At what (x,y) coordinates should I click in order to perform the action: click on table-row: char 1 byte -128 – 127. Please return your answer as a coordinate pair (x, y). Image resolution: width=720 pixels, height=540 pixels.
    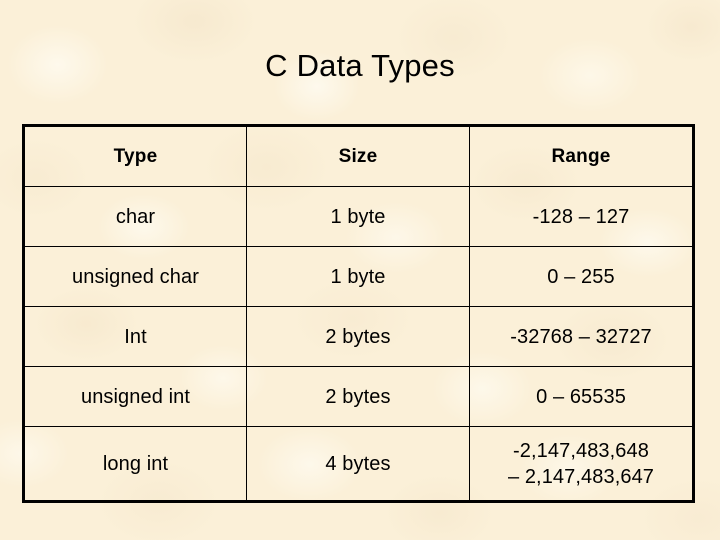
    Looking at the image, I should click on (358, 216).